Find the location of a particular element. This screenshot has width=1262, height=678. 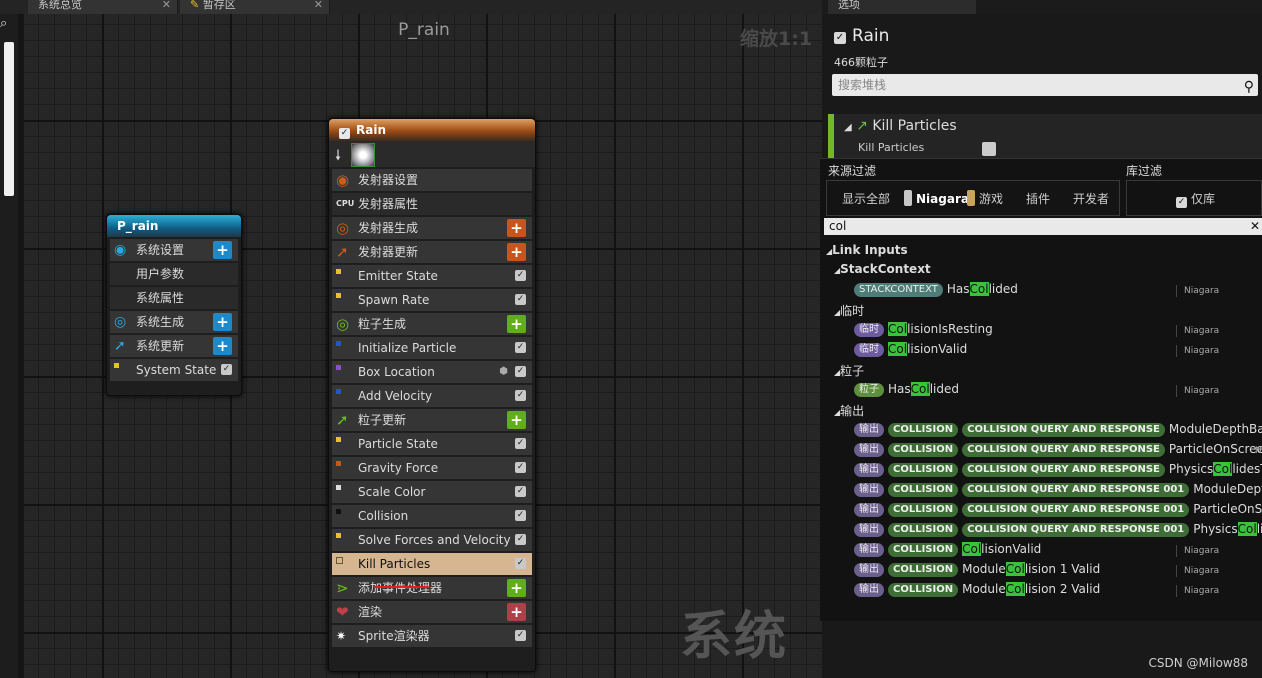

kill-particles-checkbox is located at coordinates (989, 149).